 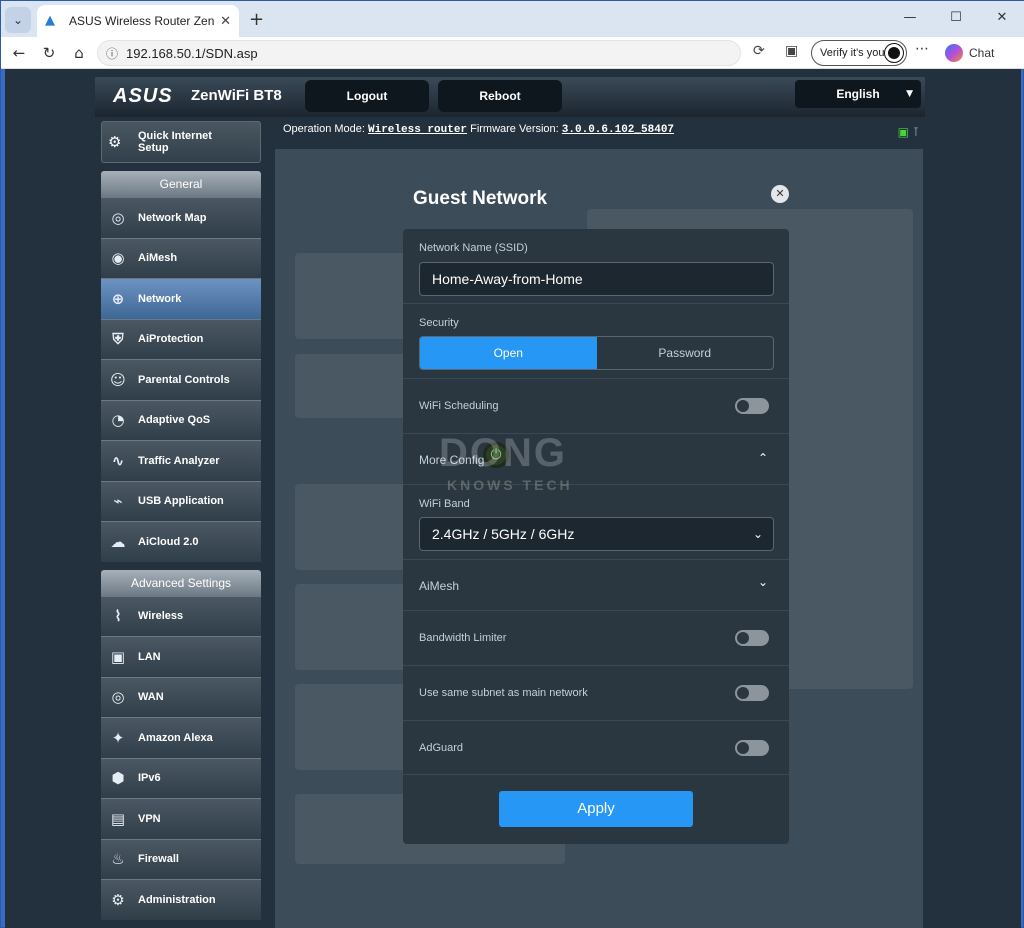 I want to click on security-label: Security, so click(x=439, y=323).